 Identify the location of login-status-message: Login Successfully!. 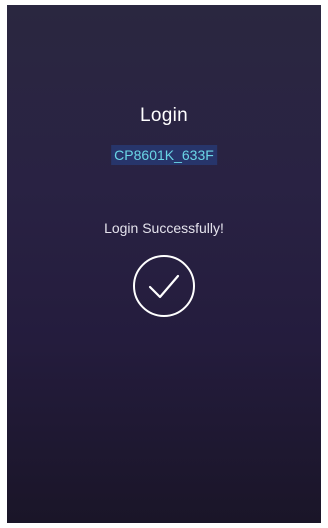
(164, 228).